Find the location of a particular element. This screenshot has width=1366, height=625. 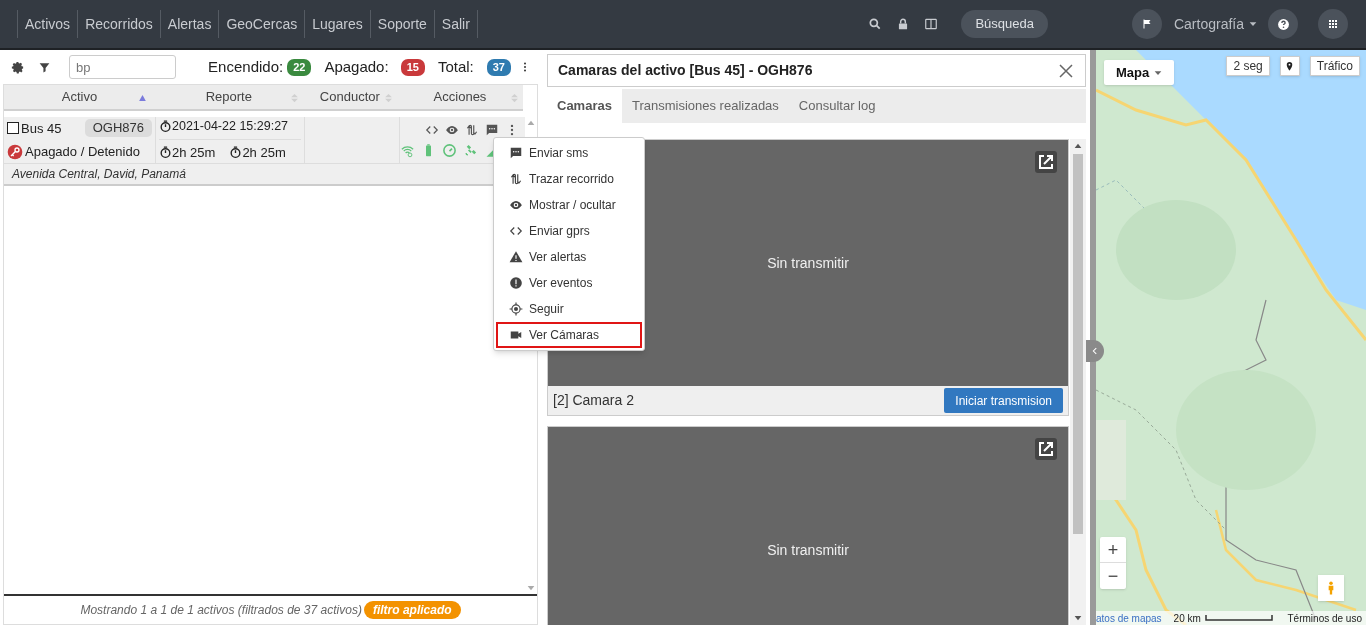

map-type-dropdown: Mapa is located at coordinates (1139, 72).